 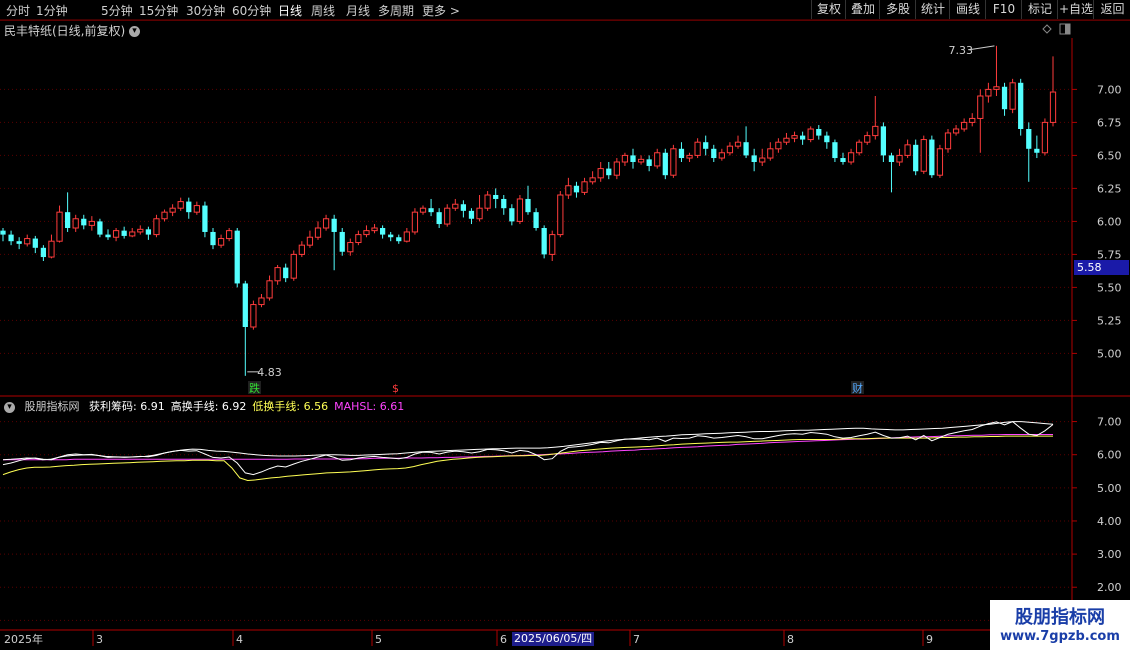 I want to click on date-tick-label: 8, so click(x=790, y=639).